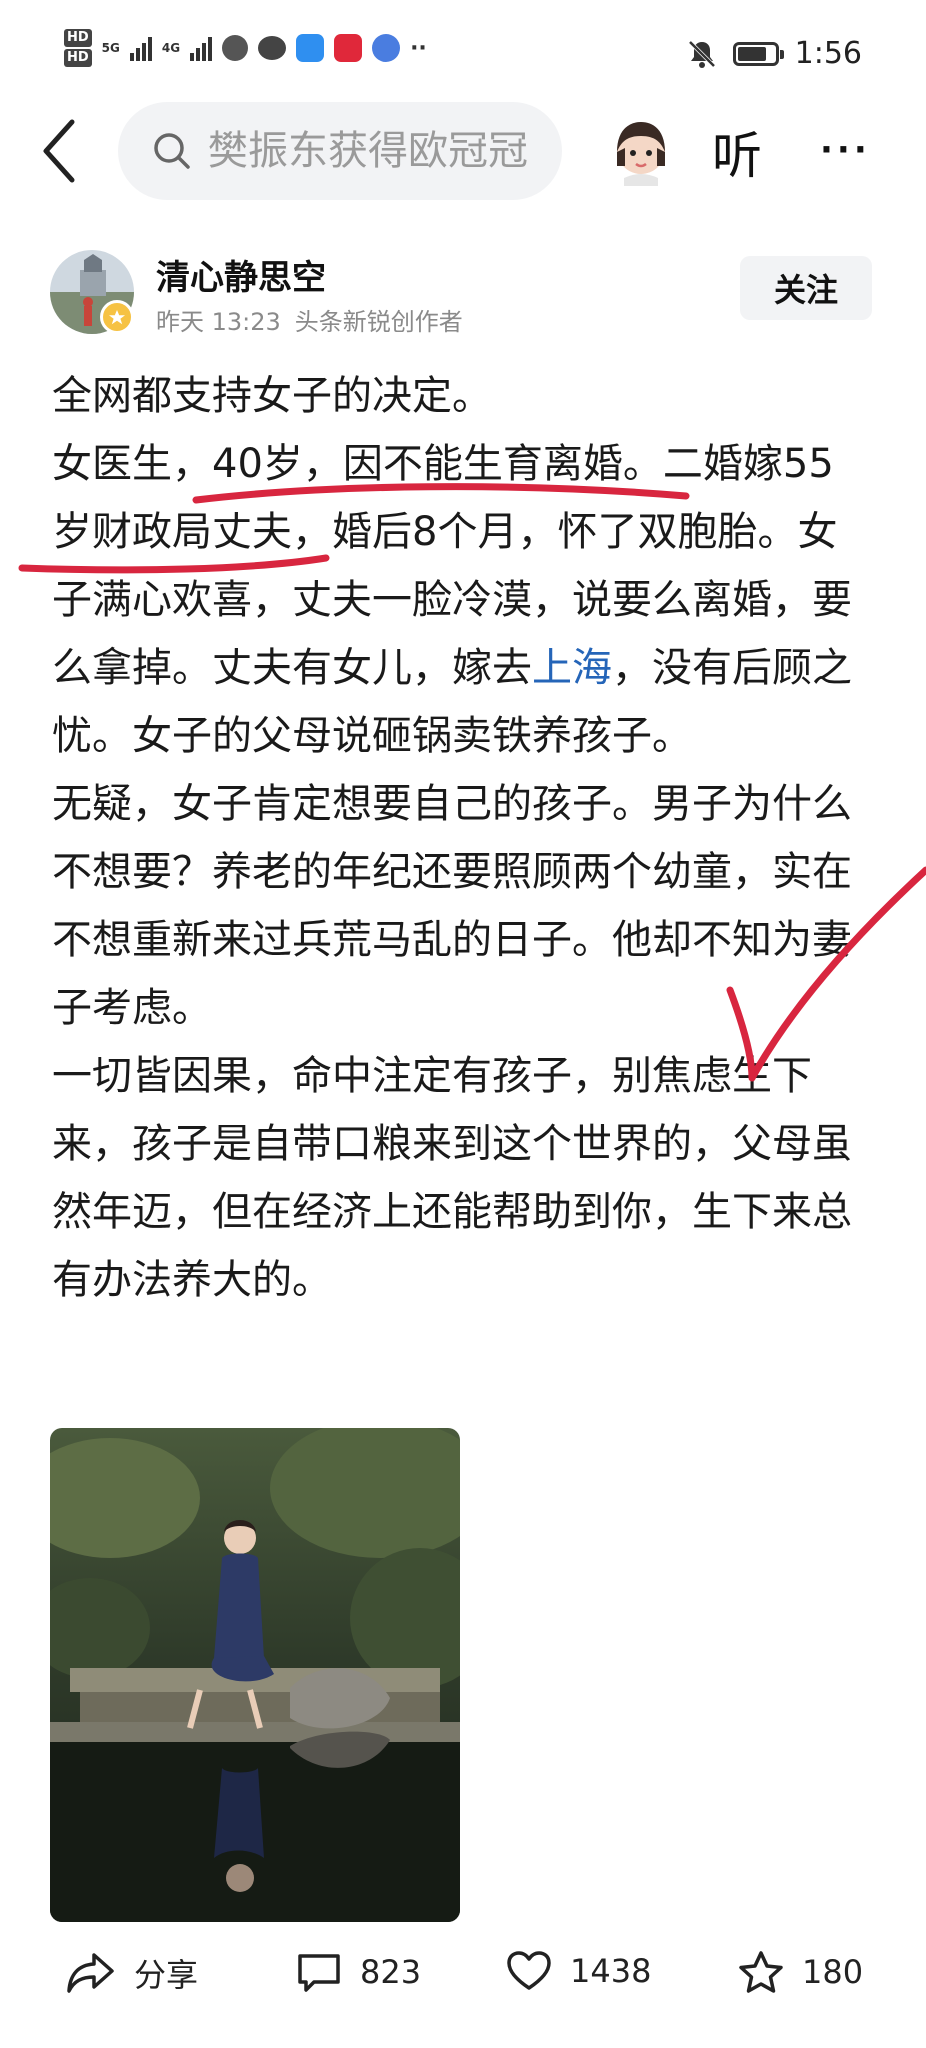 This screenshot has height=2048, width=926. What do you see at coordinates (378, 322) in the screenshot?
I see `author-tag: 头条新锐创作者` at bounding box center [378, 322].